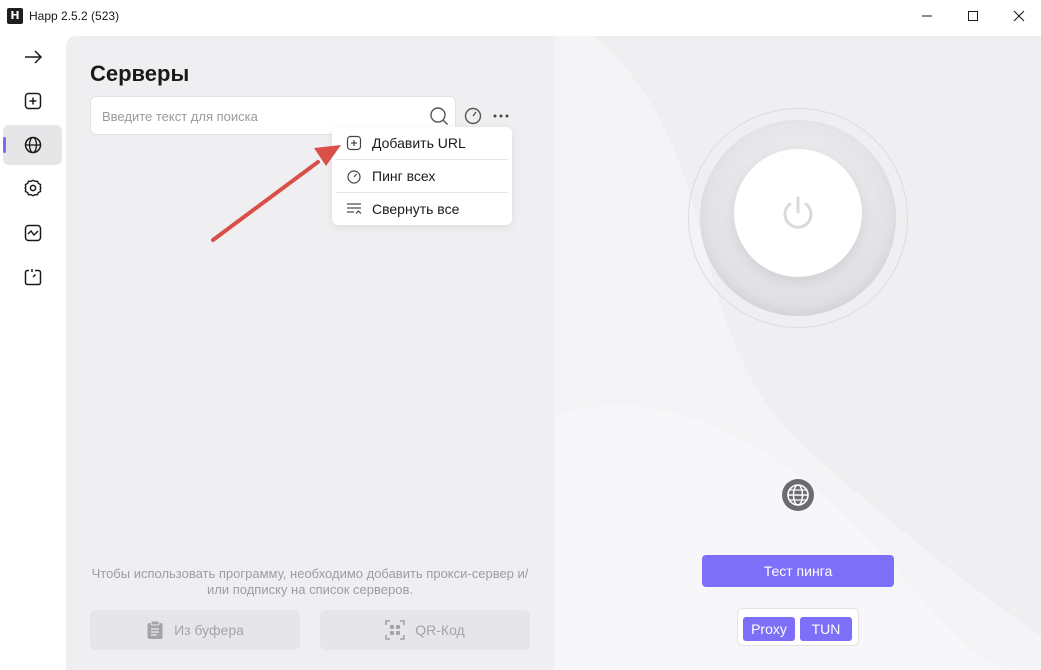  I want to click on activity-monitor-icon, so click(32, 233).